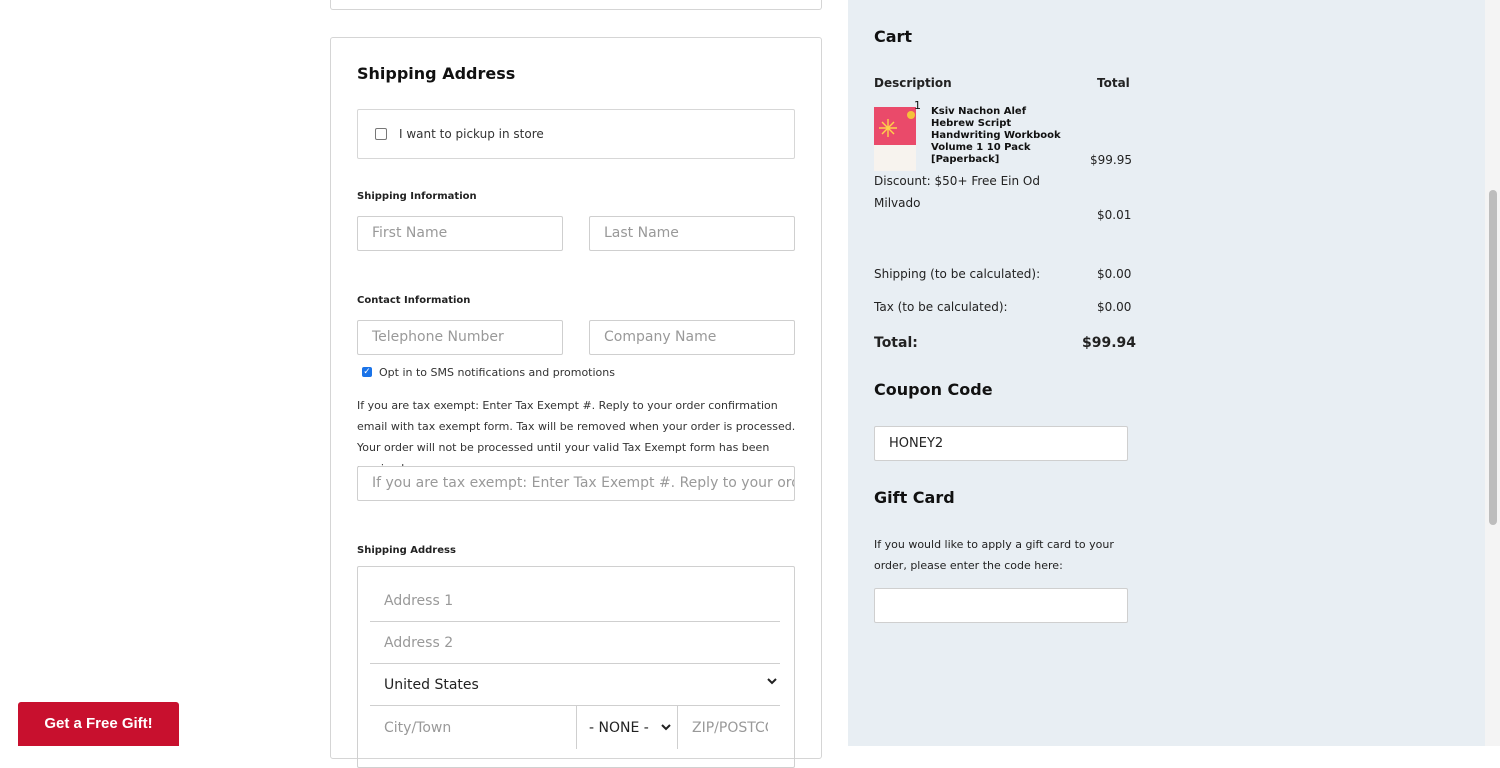 The height and width of the screenshot is (768, 1500). I want to click on item-badge-icon, so click(911, 115).